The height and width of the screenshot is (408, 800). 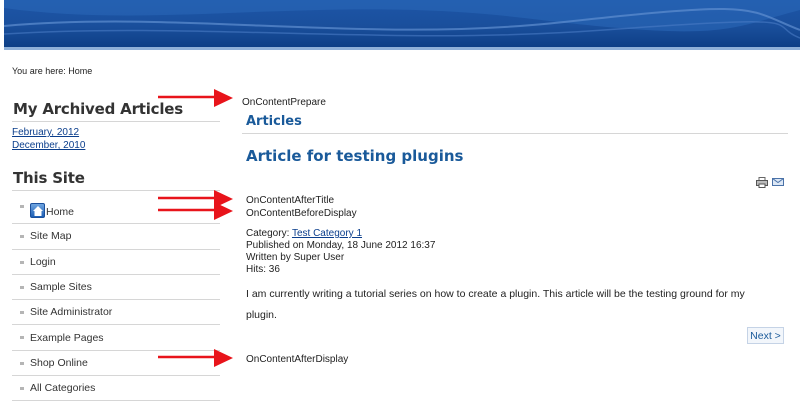 What do you see at coordinates (116, 313) in the screenshot?
I see `menu-item-site-administrator: Site Administrator` at bounding box center [116, 313].